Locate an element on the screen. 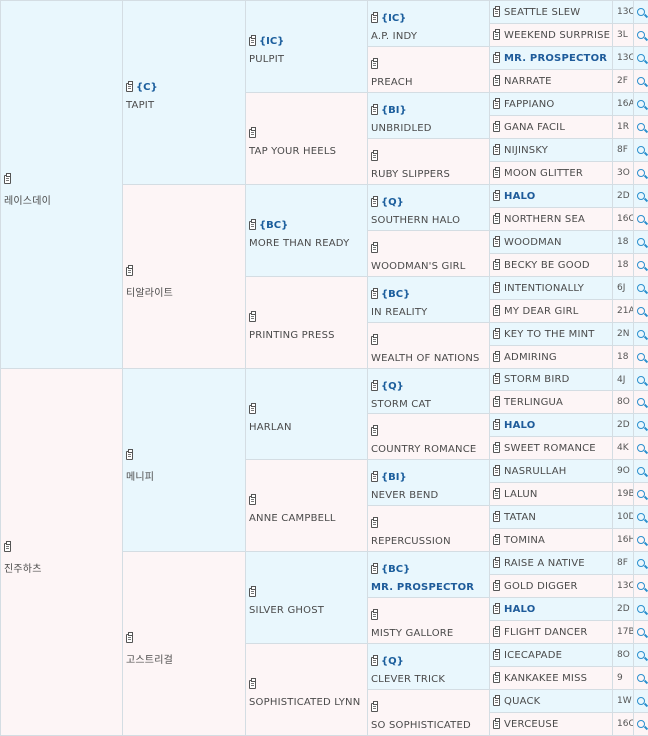 This screenshot has height=736, width=648. horse-cell-gen5-11: BECKY BE GOOD is located at coordinates (551, 265).